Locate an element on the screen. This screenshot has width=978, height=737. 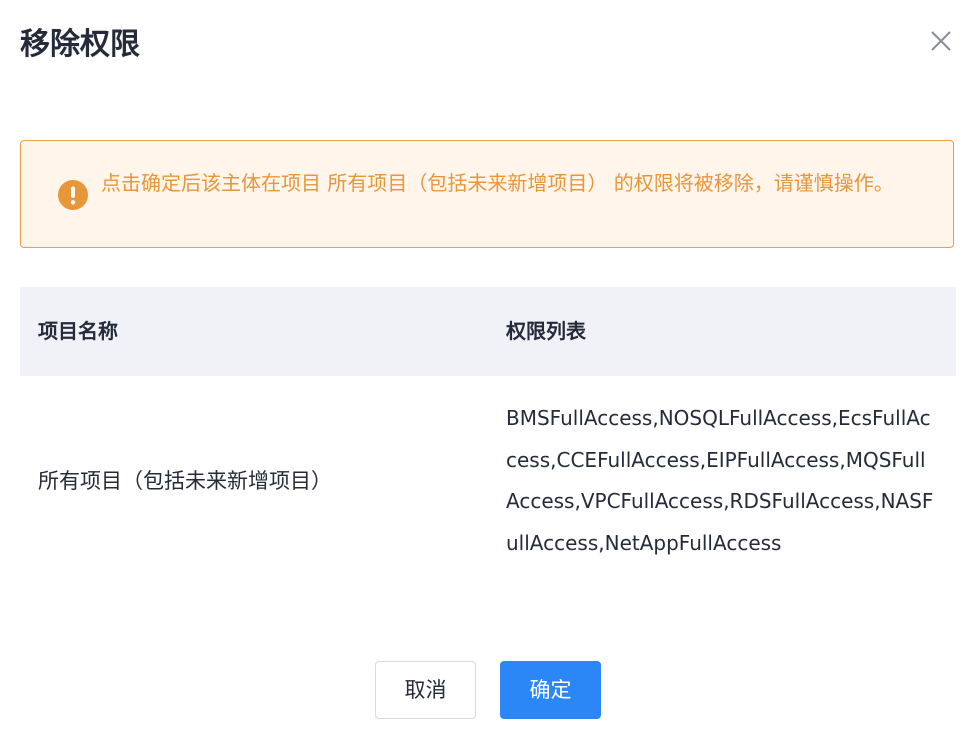
confirm-button: 确定 is located at coordinates (550, 690).